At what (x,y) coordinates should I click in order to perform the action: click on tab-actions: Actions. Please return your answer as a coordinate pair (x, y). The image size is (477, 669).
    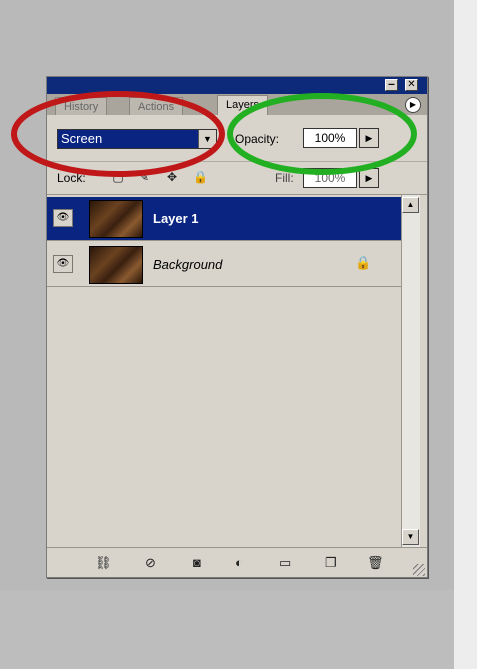
    Looking at the image, I should click on (156, 106).